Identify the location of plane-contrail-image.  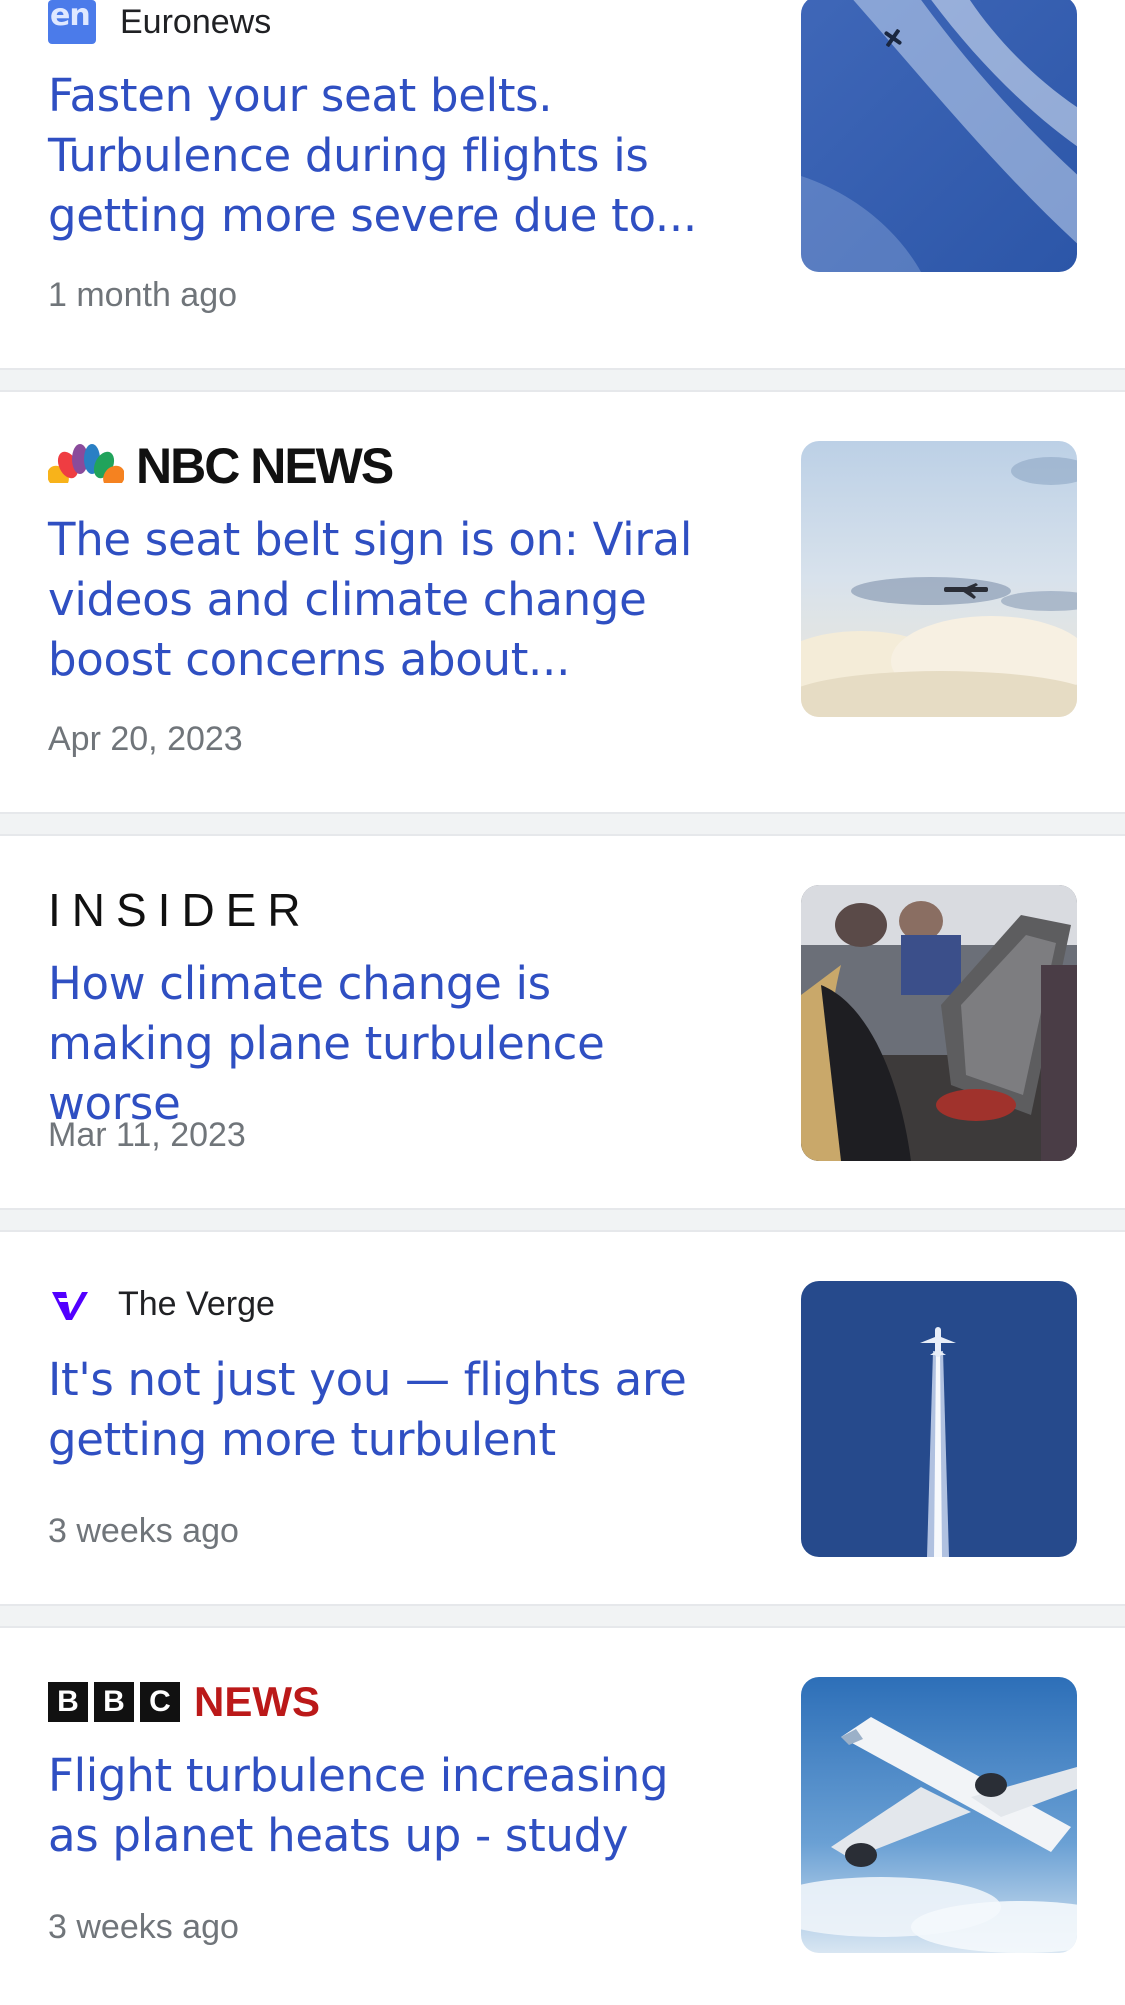
(939, 1419).